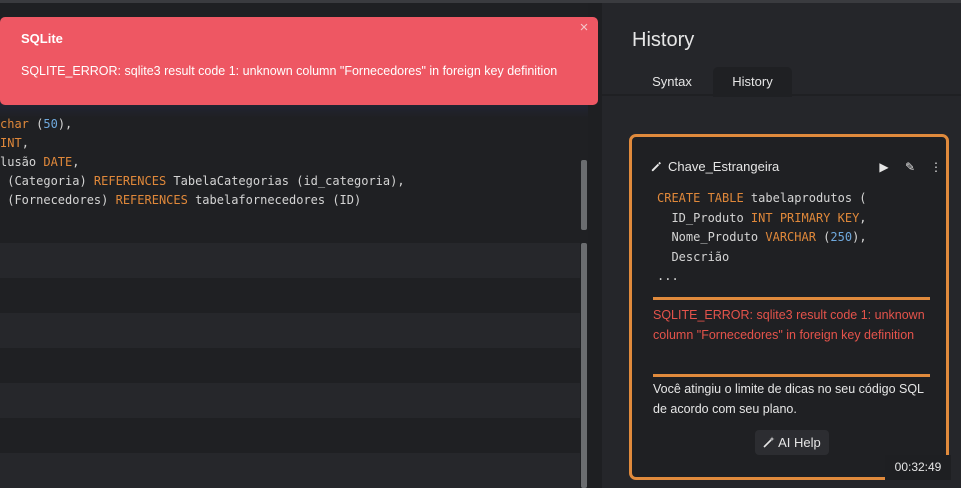 Image resolution: width=961 pixels, height=488 pixels. What do you see at coordinates (285, 181) in the screenshot?
I see `sql-text: TabelaCategorias (id_categoria),` at bounding box center [285, 181].